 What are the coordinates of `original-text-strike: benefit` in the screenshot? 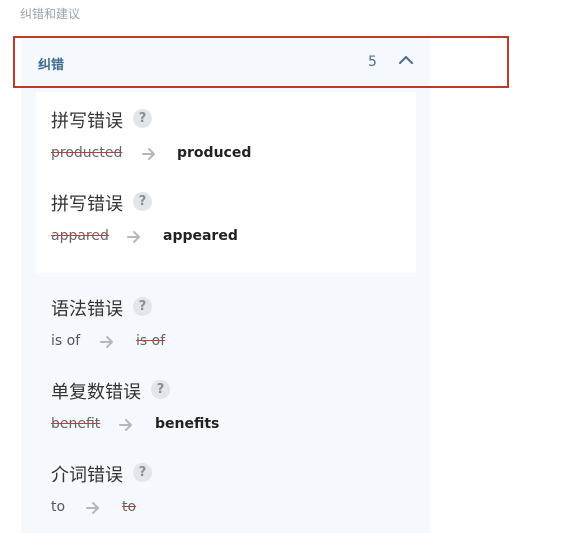 It's located at (76, 424).